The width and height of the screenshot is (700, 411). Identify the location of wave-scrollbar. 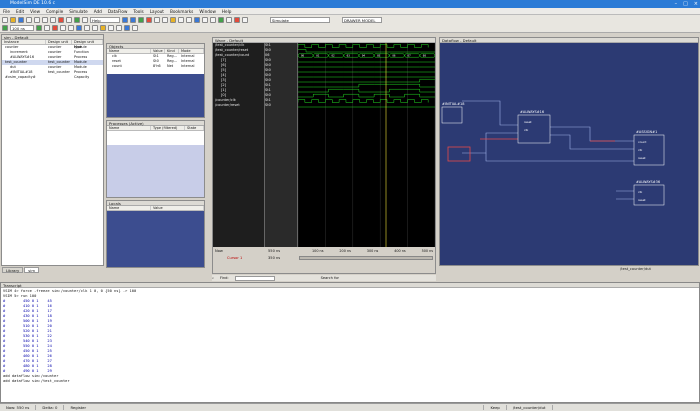
(366, 258).